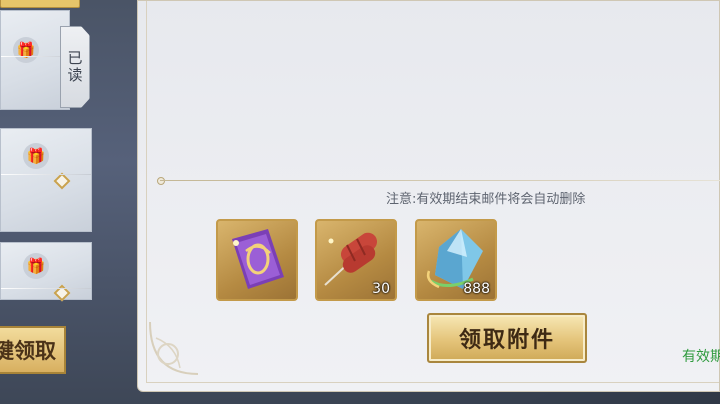 The image size is (720, 404). I want to click on validity-label: 有效期, so click(701, 357).